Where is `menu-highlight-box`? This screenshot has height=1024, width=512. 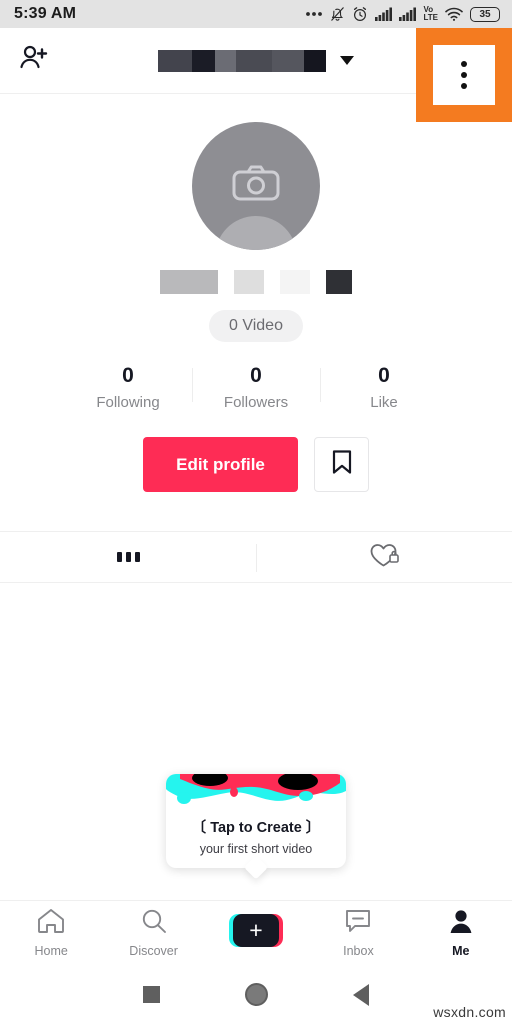 menu-highlight-box is located at coordinates (464, 75).